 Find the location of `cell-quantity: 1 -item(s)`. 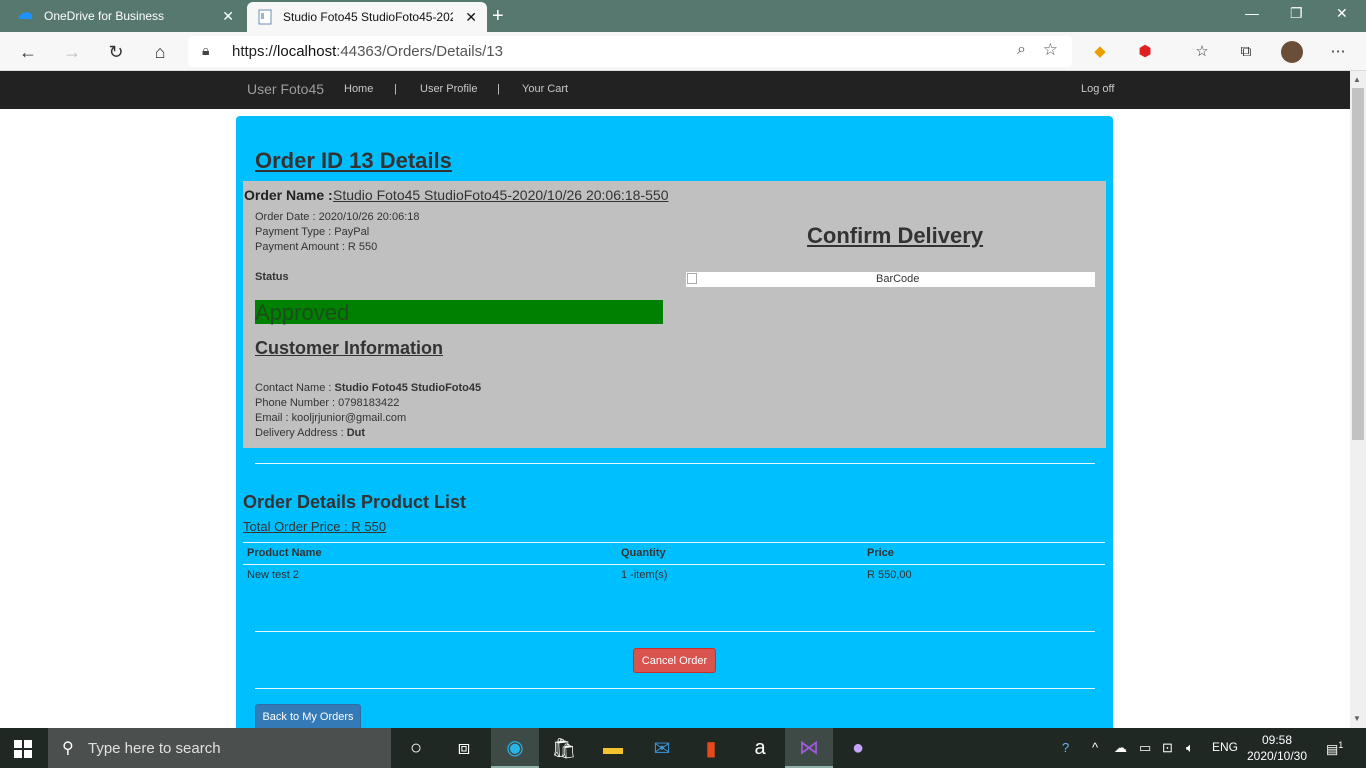

cell-quantity: 1 -item(s) is located at coordinates (644, 575).